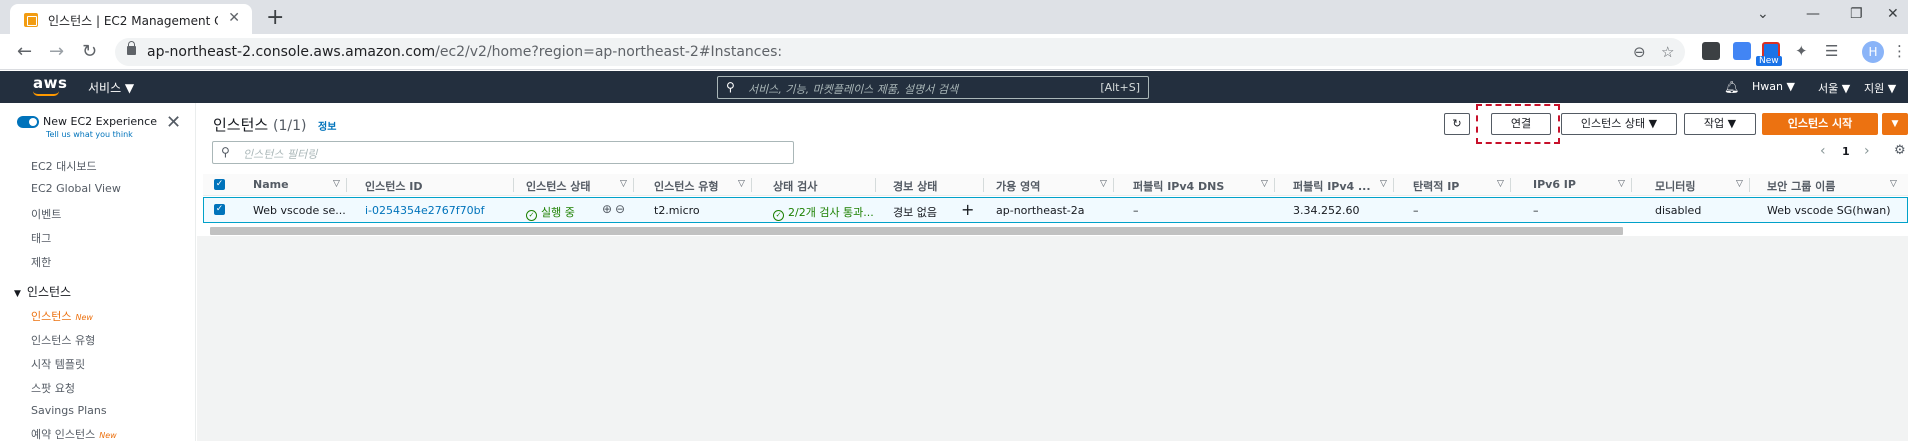 Image resolution: width=1908 pixels, height=442 pixels. I want to click on col-status-check: 상태 검사, so click(795, 186).